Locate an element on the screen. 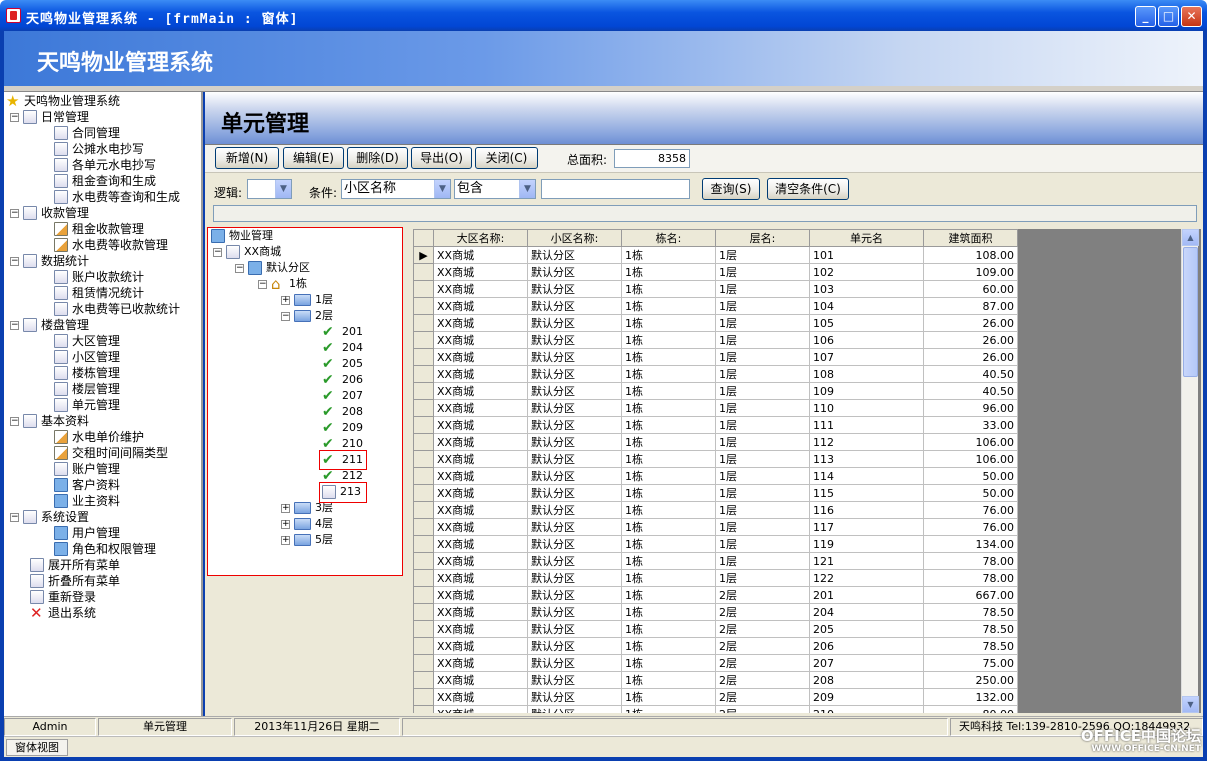  delete-button: 删除(D) is located at coordinates (377, 158).